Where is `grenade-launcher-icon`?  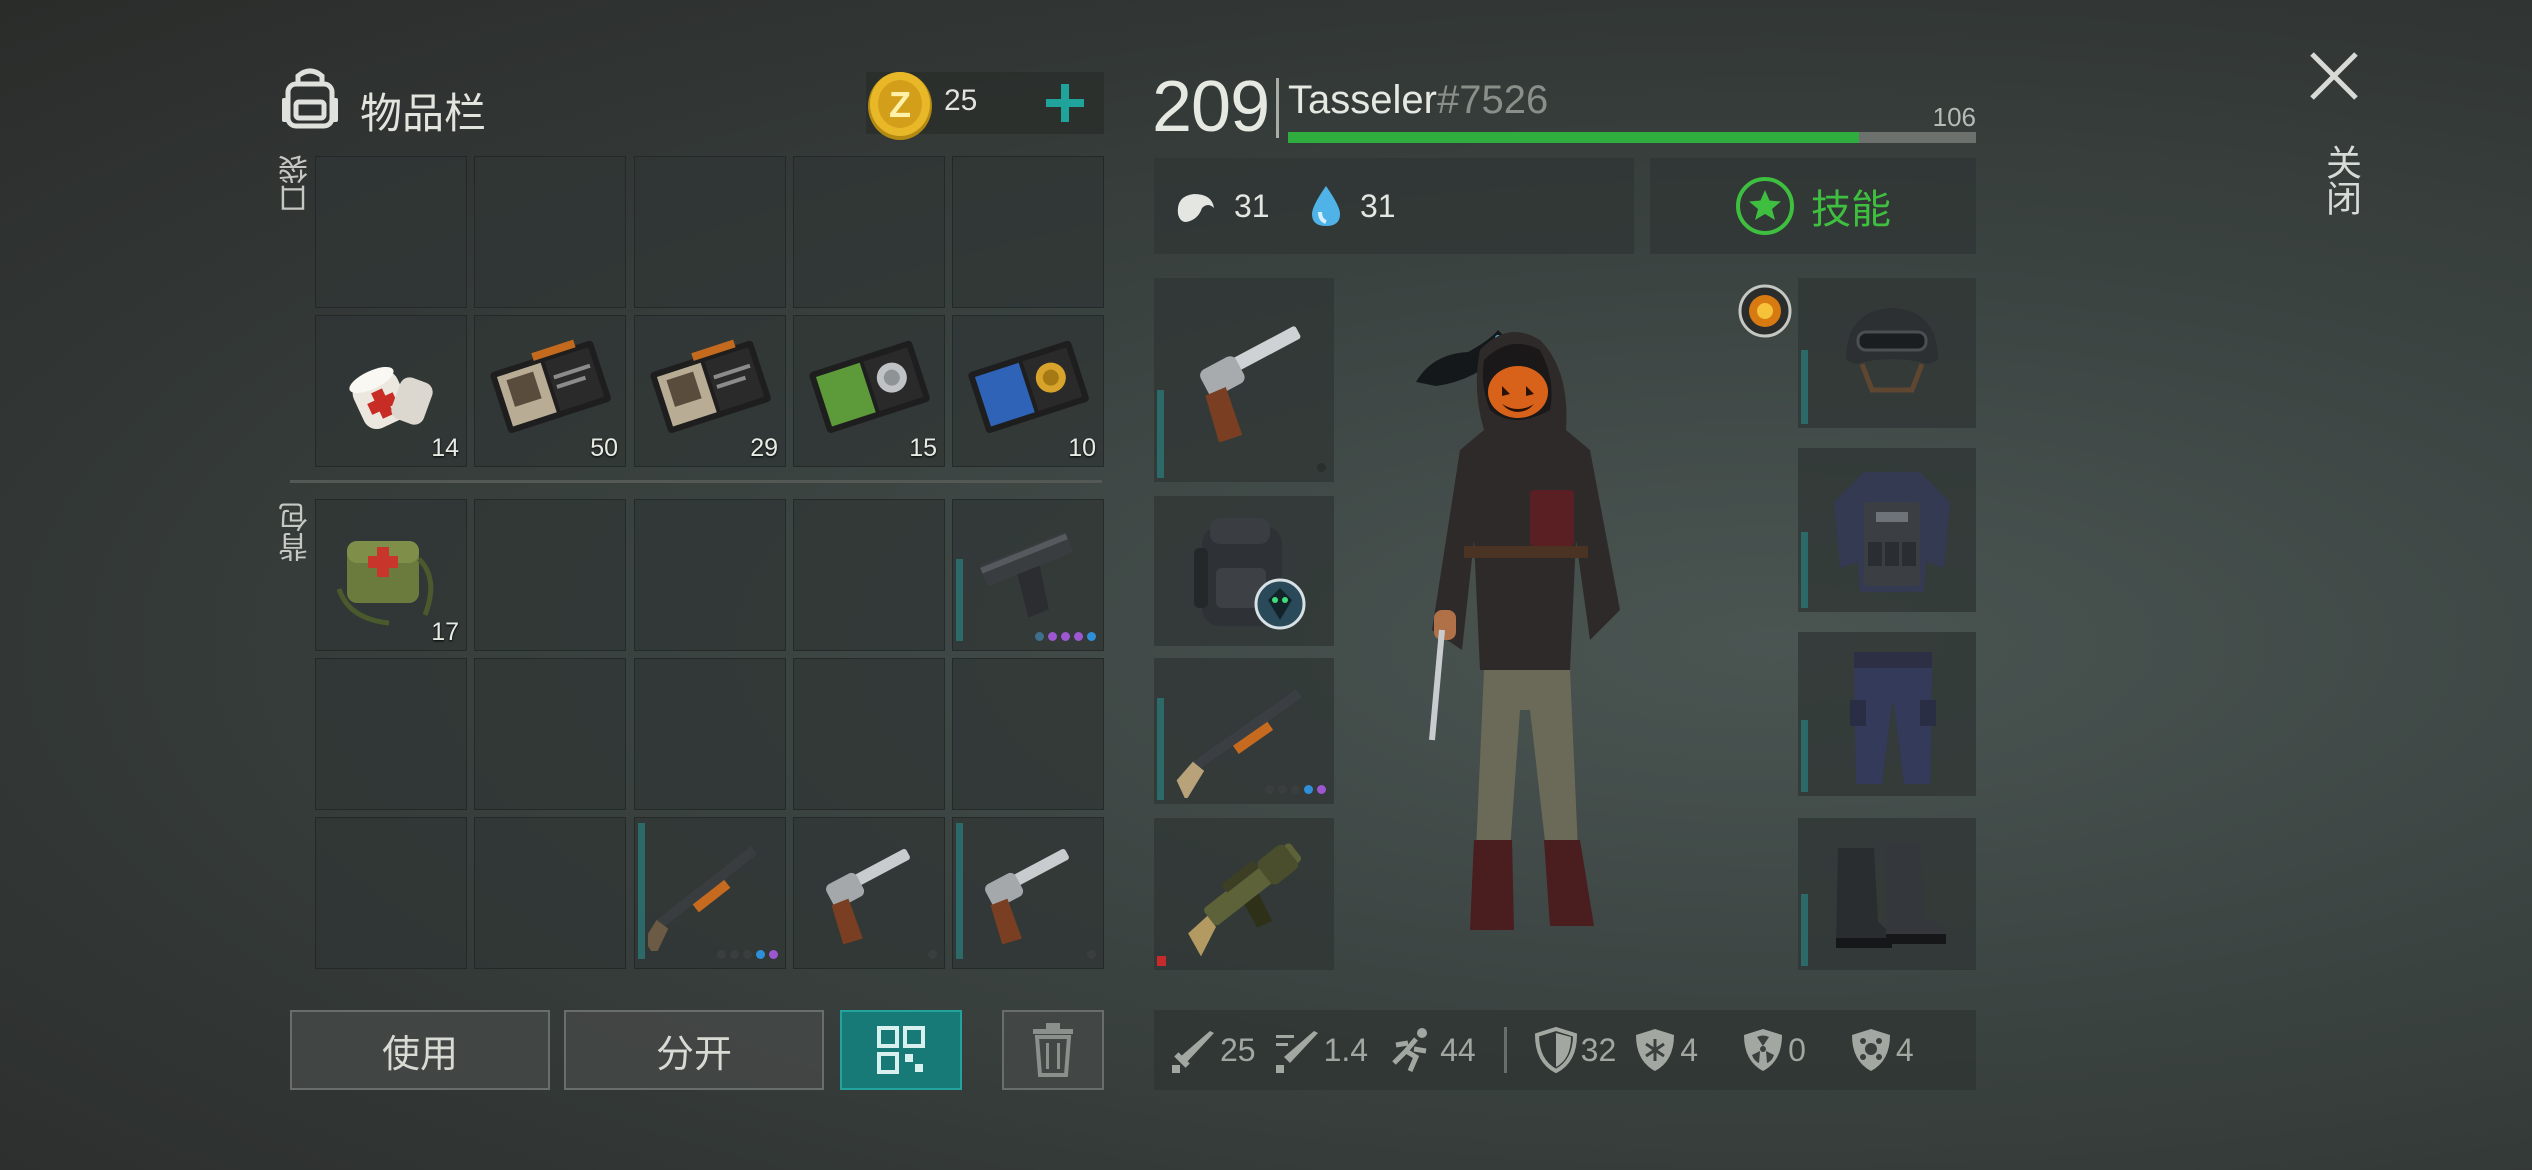
grenade-launcher-icon is located at coordinates (1249, 896).